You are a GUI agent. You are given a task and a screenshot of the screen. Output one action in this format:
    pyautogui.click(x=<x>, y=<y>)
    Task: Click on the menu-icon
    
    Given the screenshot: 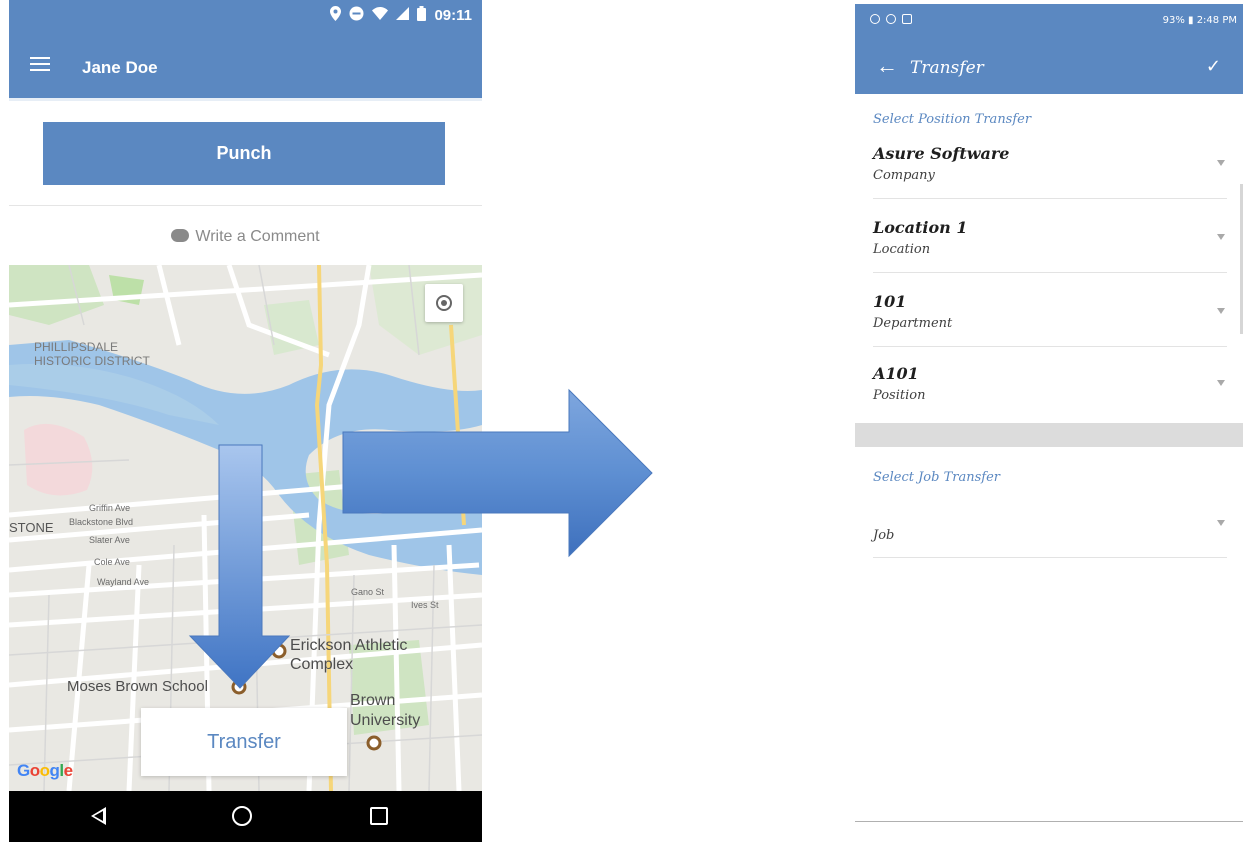 What is the action you would take?
    pyautogui.click(x=40, y=64)
    